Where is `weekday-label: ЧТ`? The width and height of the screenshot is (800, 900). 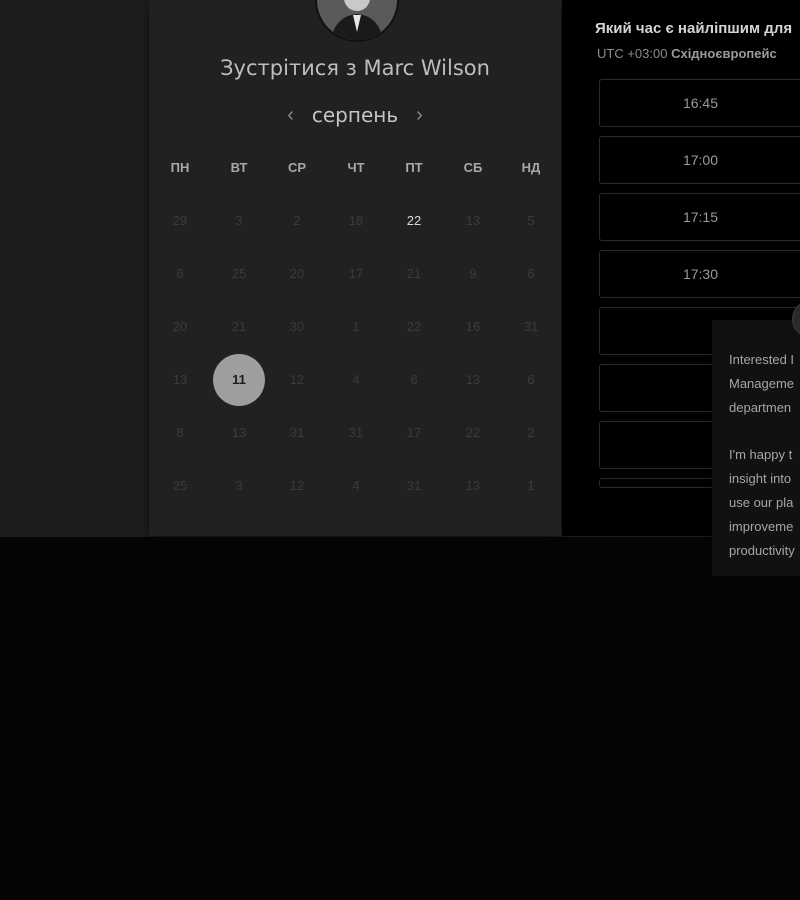
weekday-label: ЧТ is located at coordinates (356, 167).